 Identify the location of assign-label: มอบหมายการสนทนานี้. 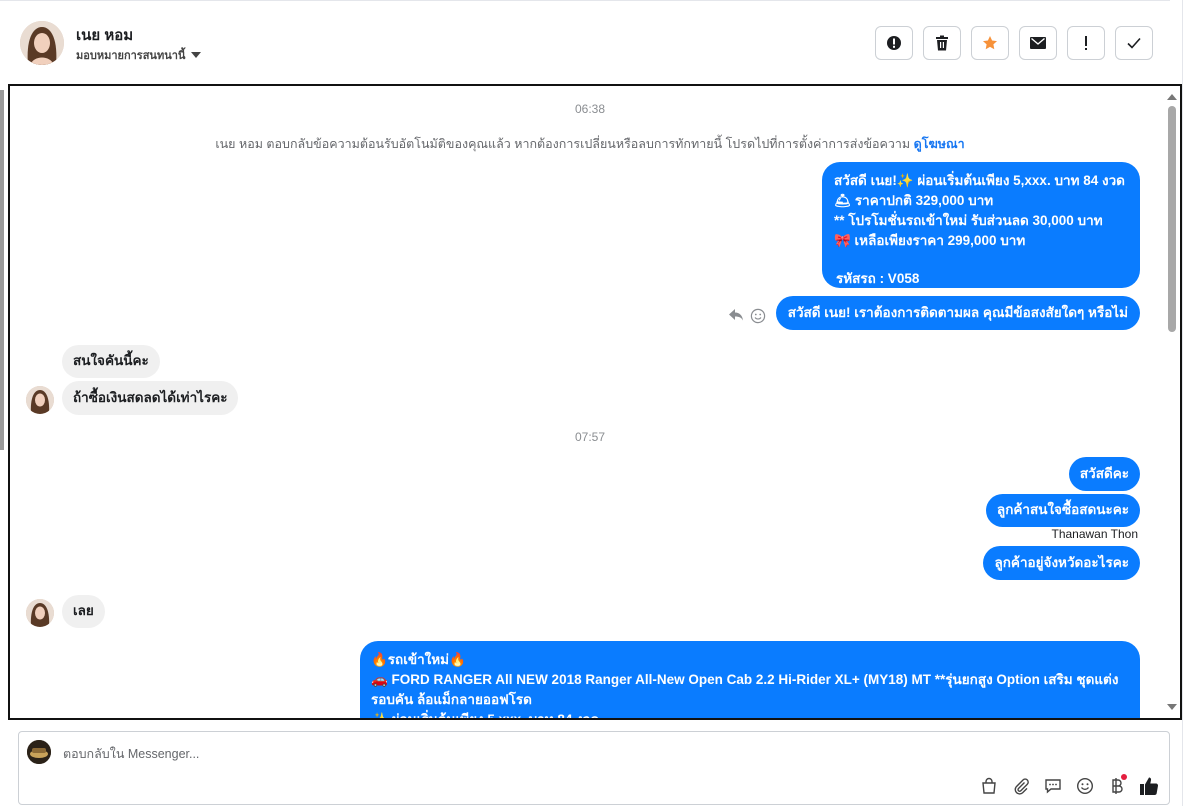
(131, 56).